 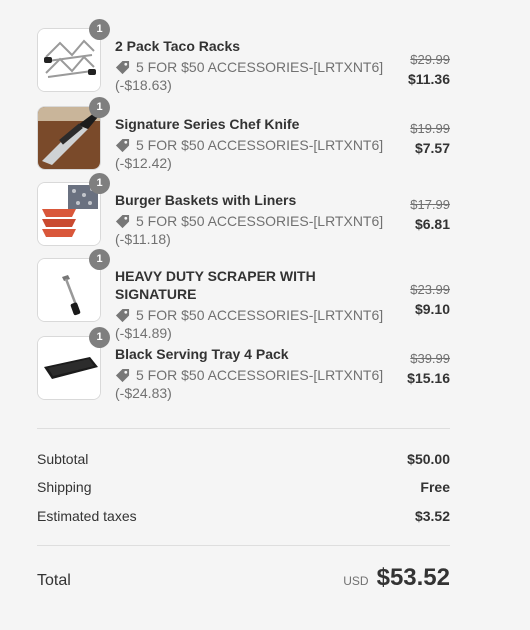 I want to click on scraper-icon, so click(x=69, y=290).